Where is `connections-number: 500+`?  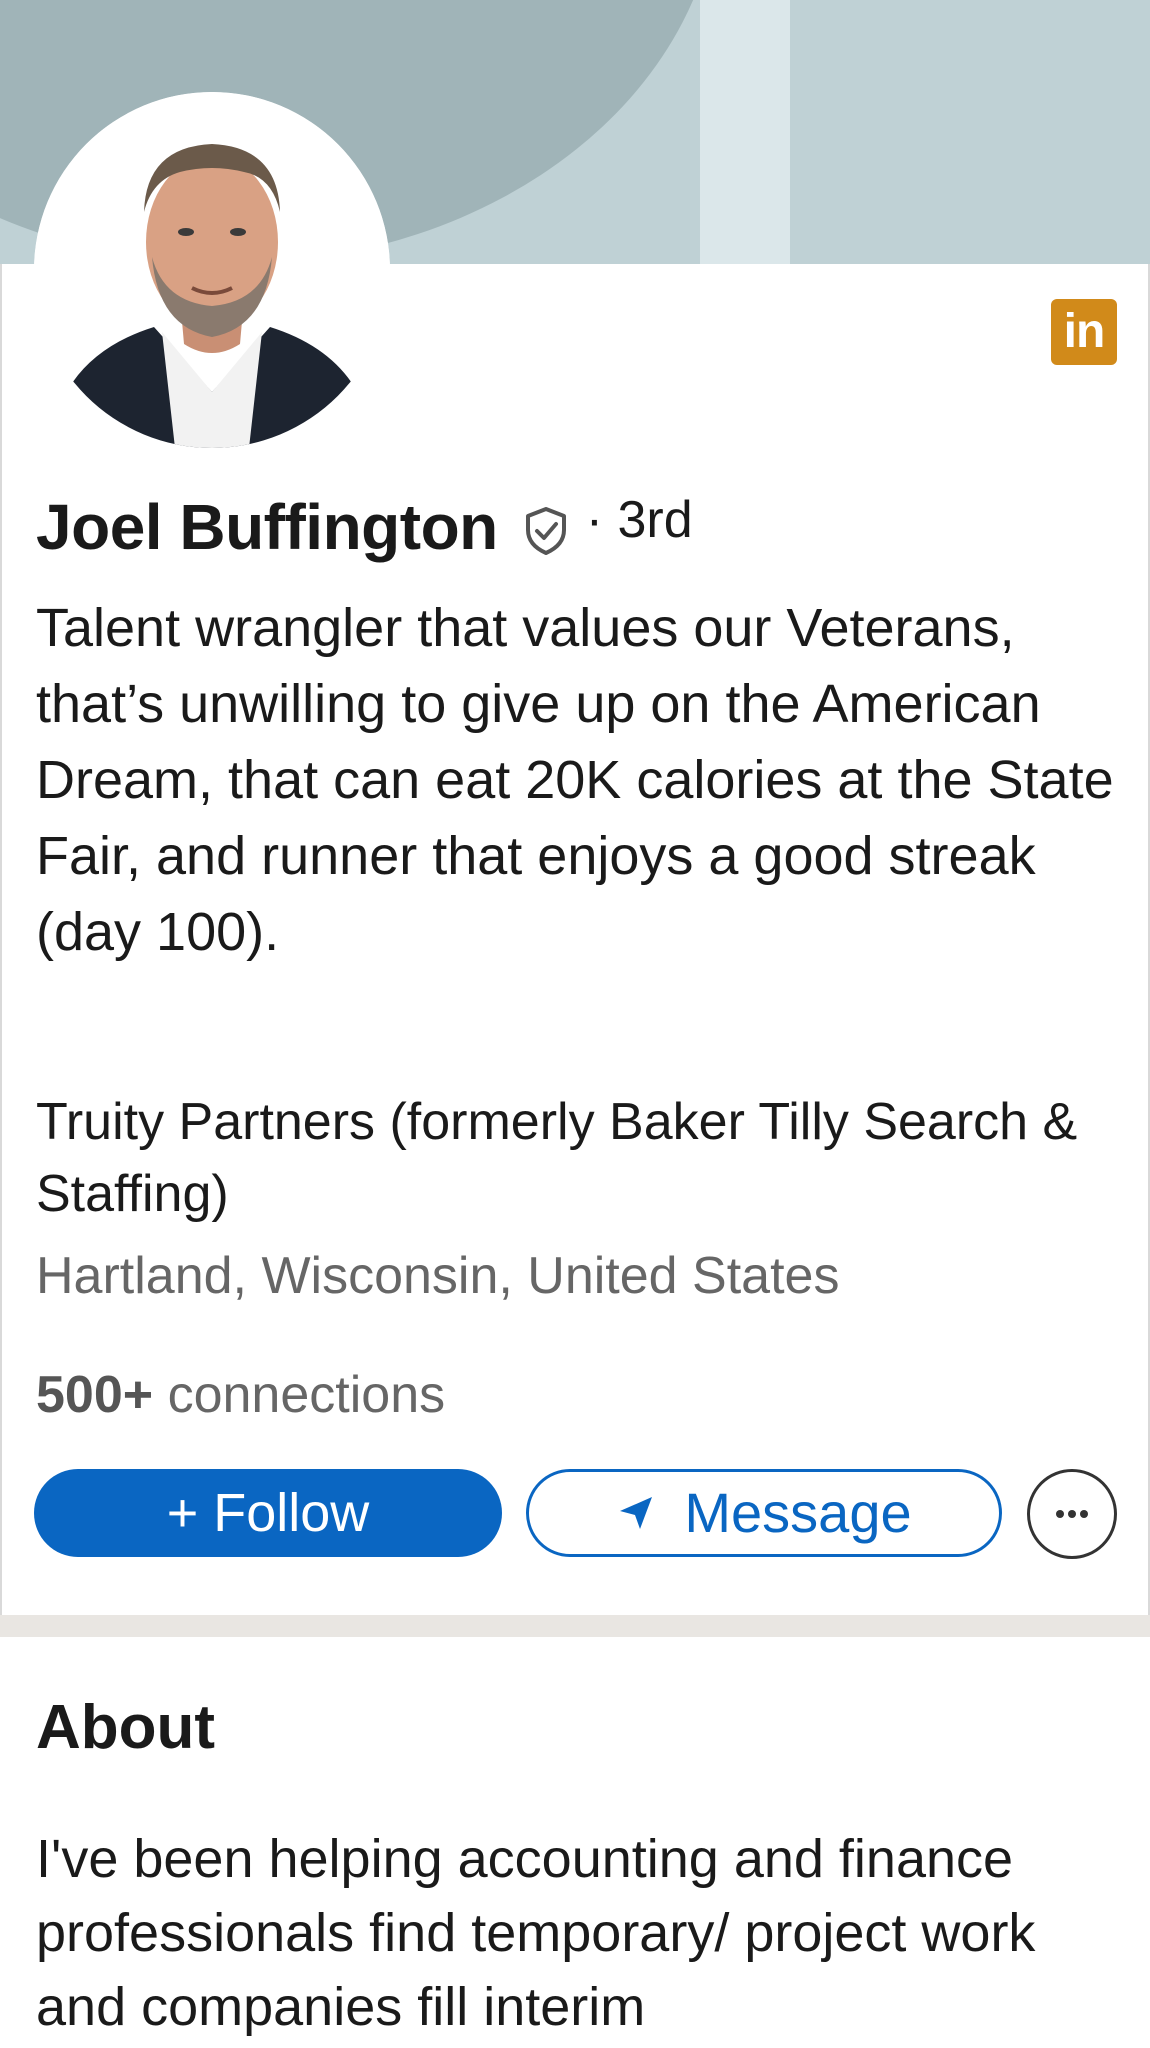 connections-number: 500+ is located at coordinates (95, 1395).